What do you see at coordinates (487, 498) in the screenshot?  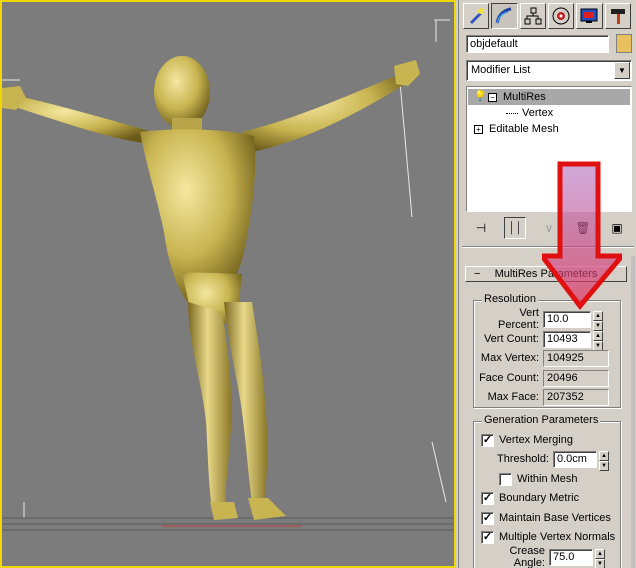 I see `boundary-metric-checkbox: ✓` at bounding box center [487, 498].